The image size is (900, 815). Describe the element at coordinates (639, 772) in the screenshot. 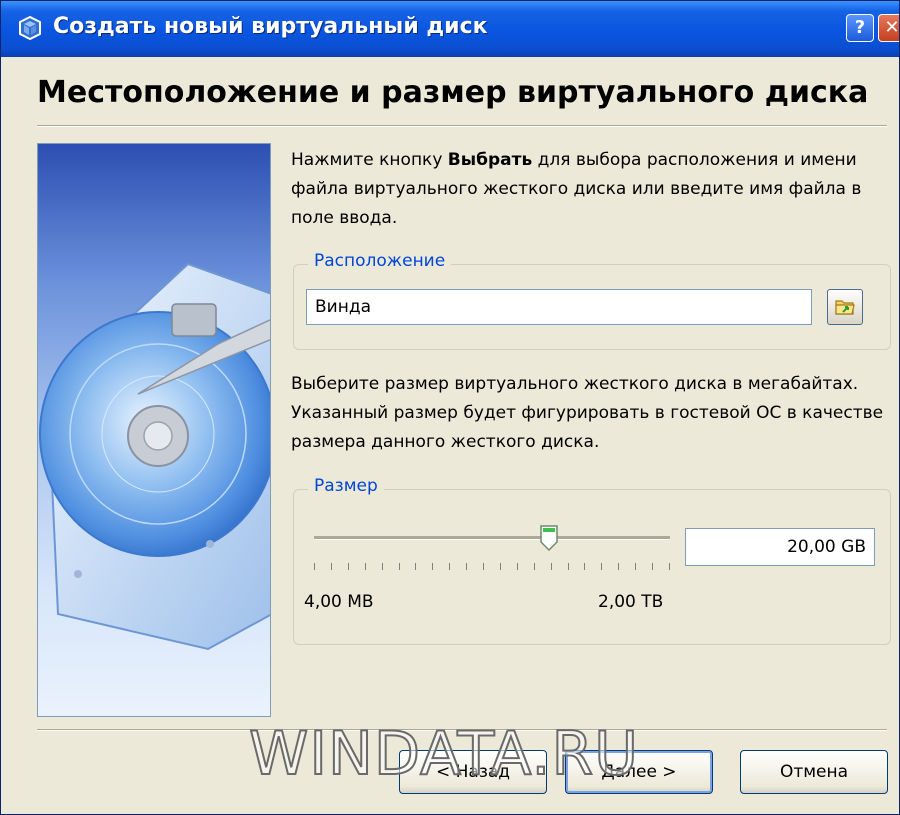

I see `next-button: Далее >` at that location.